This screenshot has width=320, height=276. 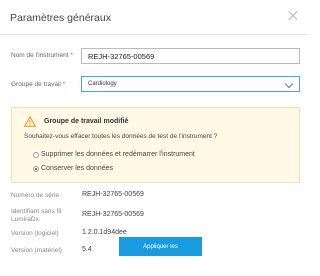 I want to click on alert-title: Groupe de travail modifié, so click(x=86, y=121).